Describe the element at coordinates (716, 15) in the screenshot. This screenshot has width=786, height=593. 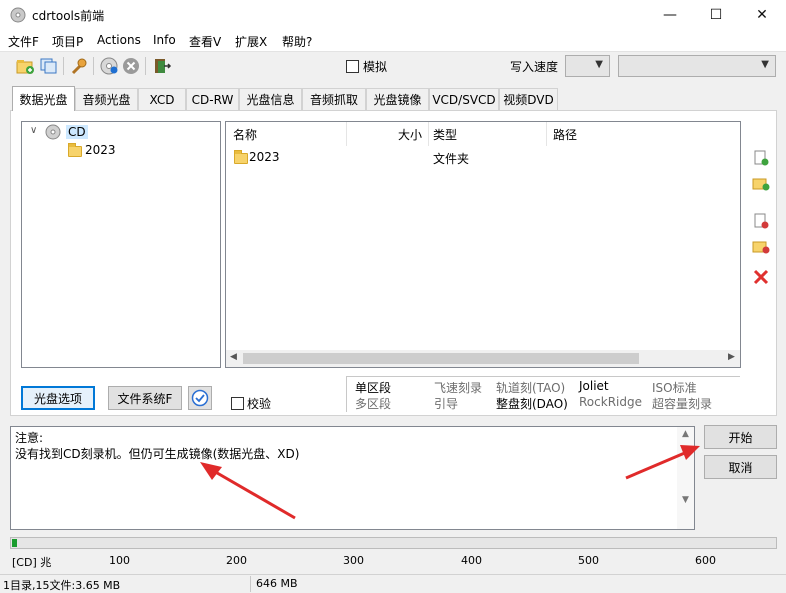
I see `maximize-button: ☐` at that location.